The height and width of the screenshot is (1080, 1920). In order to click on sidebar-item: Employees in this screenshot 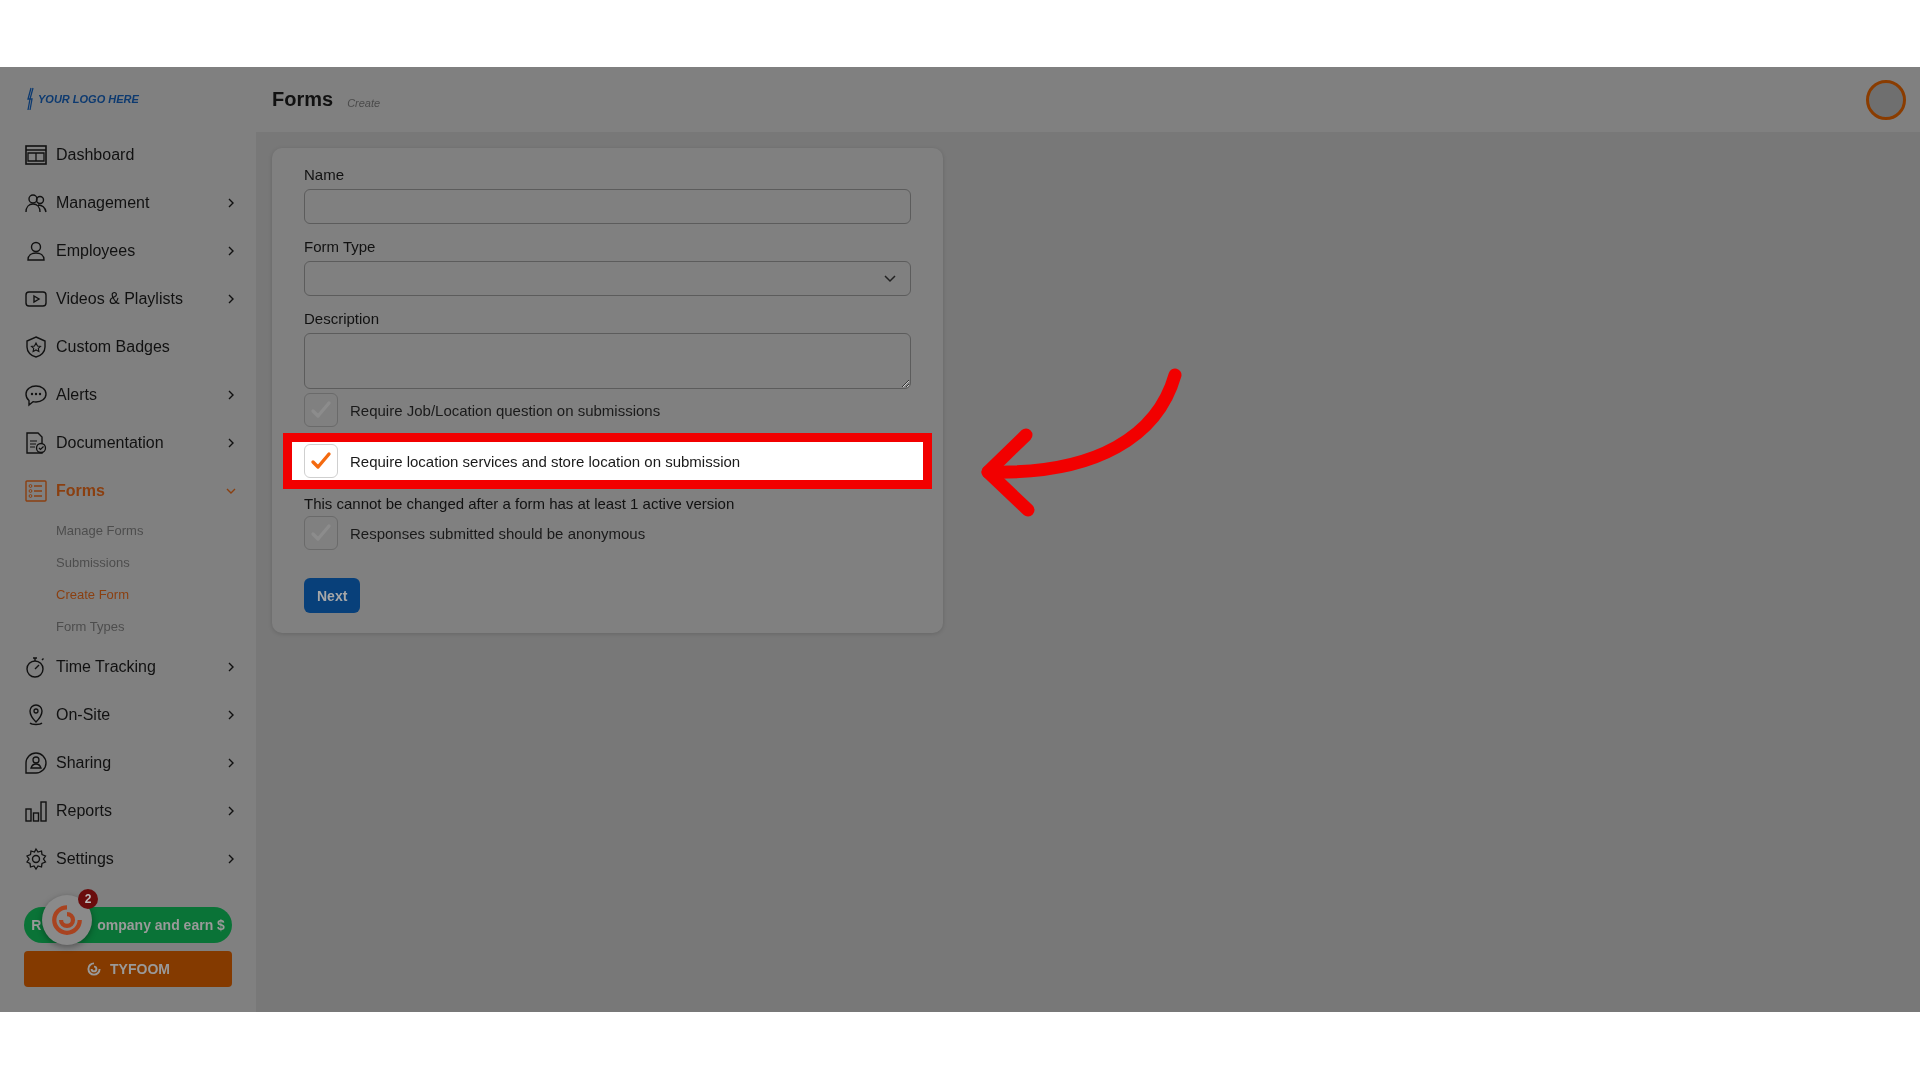, I will do `click(128, 251)`.